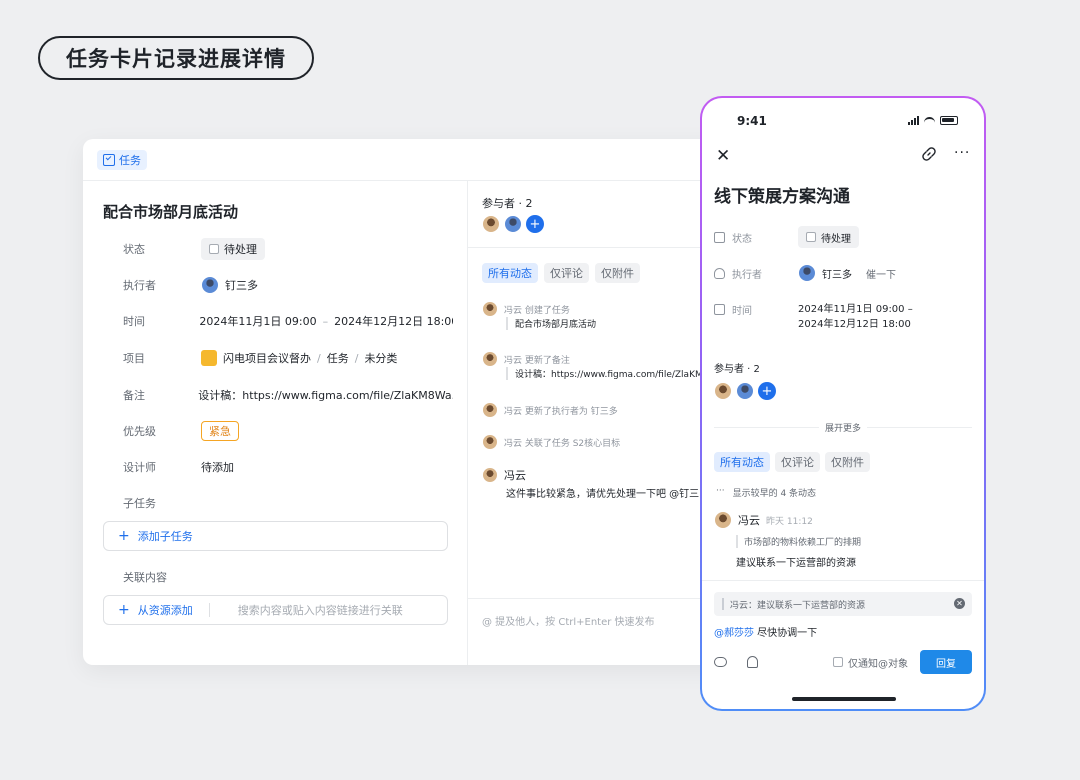  What do you see at coordinates (590, 483) in the screenshot?
I see `comment-item: 冯云 这件事比较紧急，请优先处理一下吧 @钉三` at bounding box center [590, 483].